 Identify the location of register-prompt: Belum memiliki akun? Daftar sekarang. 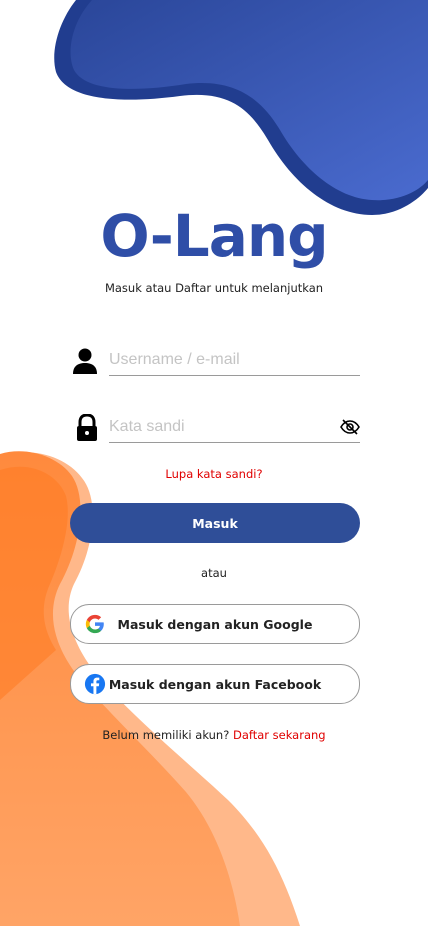
(214, 735).